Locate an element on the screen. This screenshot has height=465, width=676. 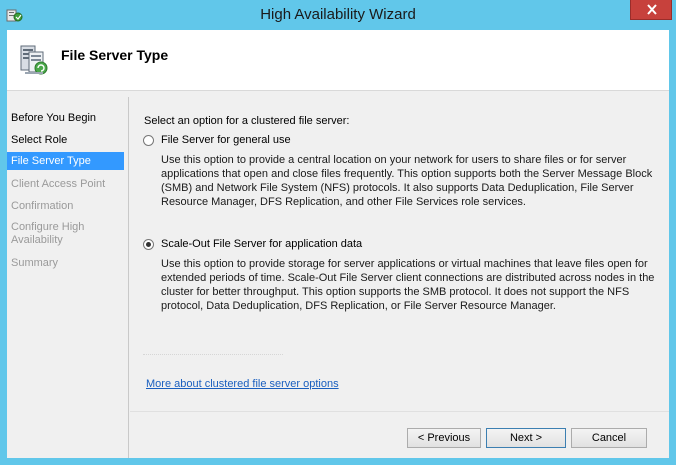
title-bar: High Availability Wizard is located at coordinates (338, 15).